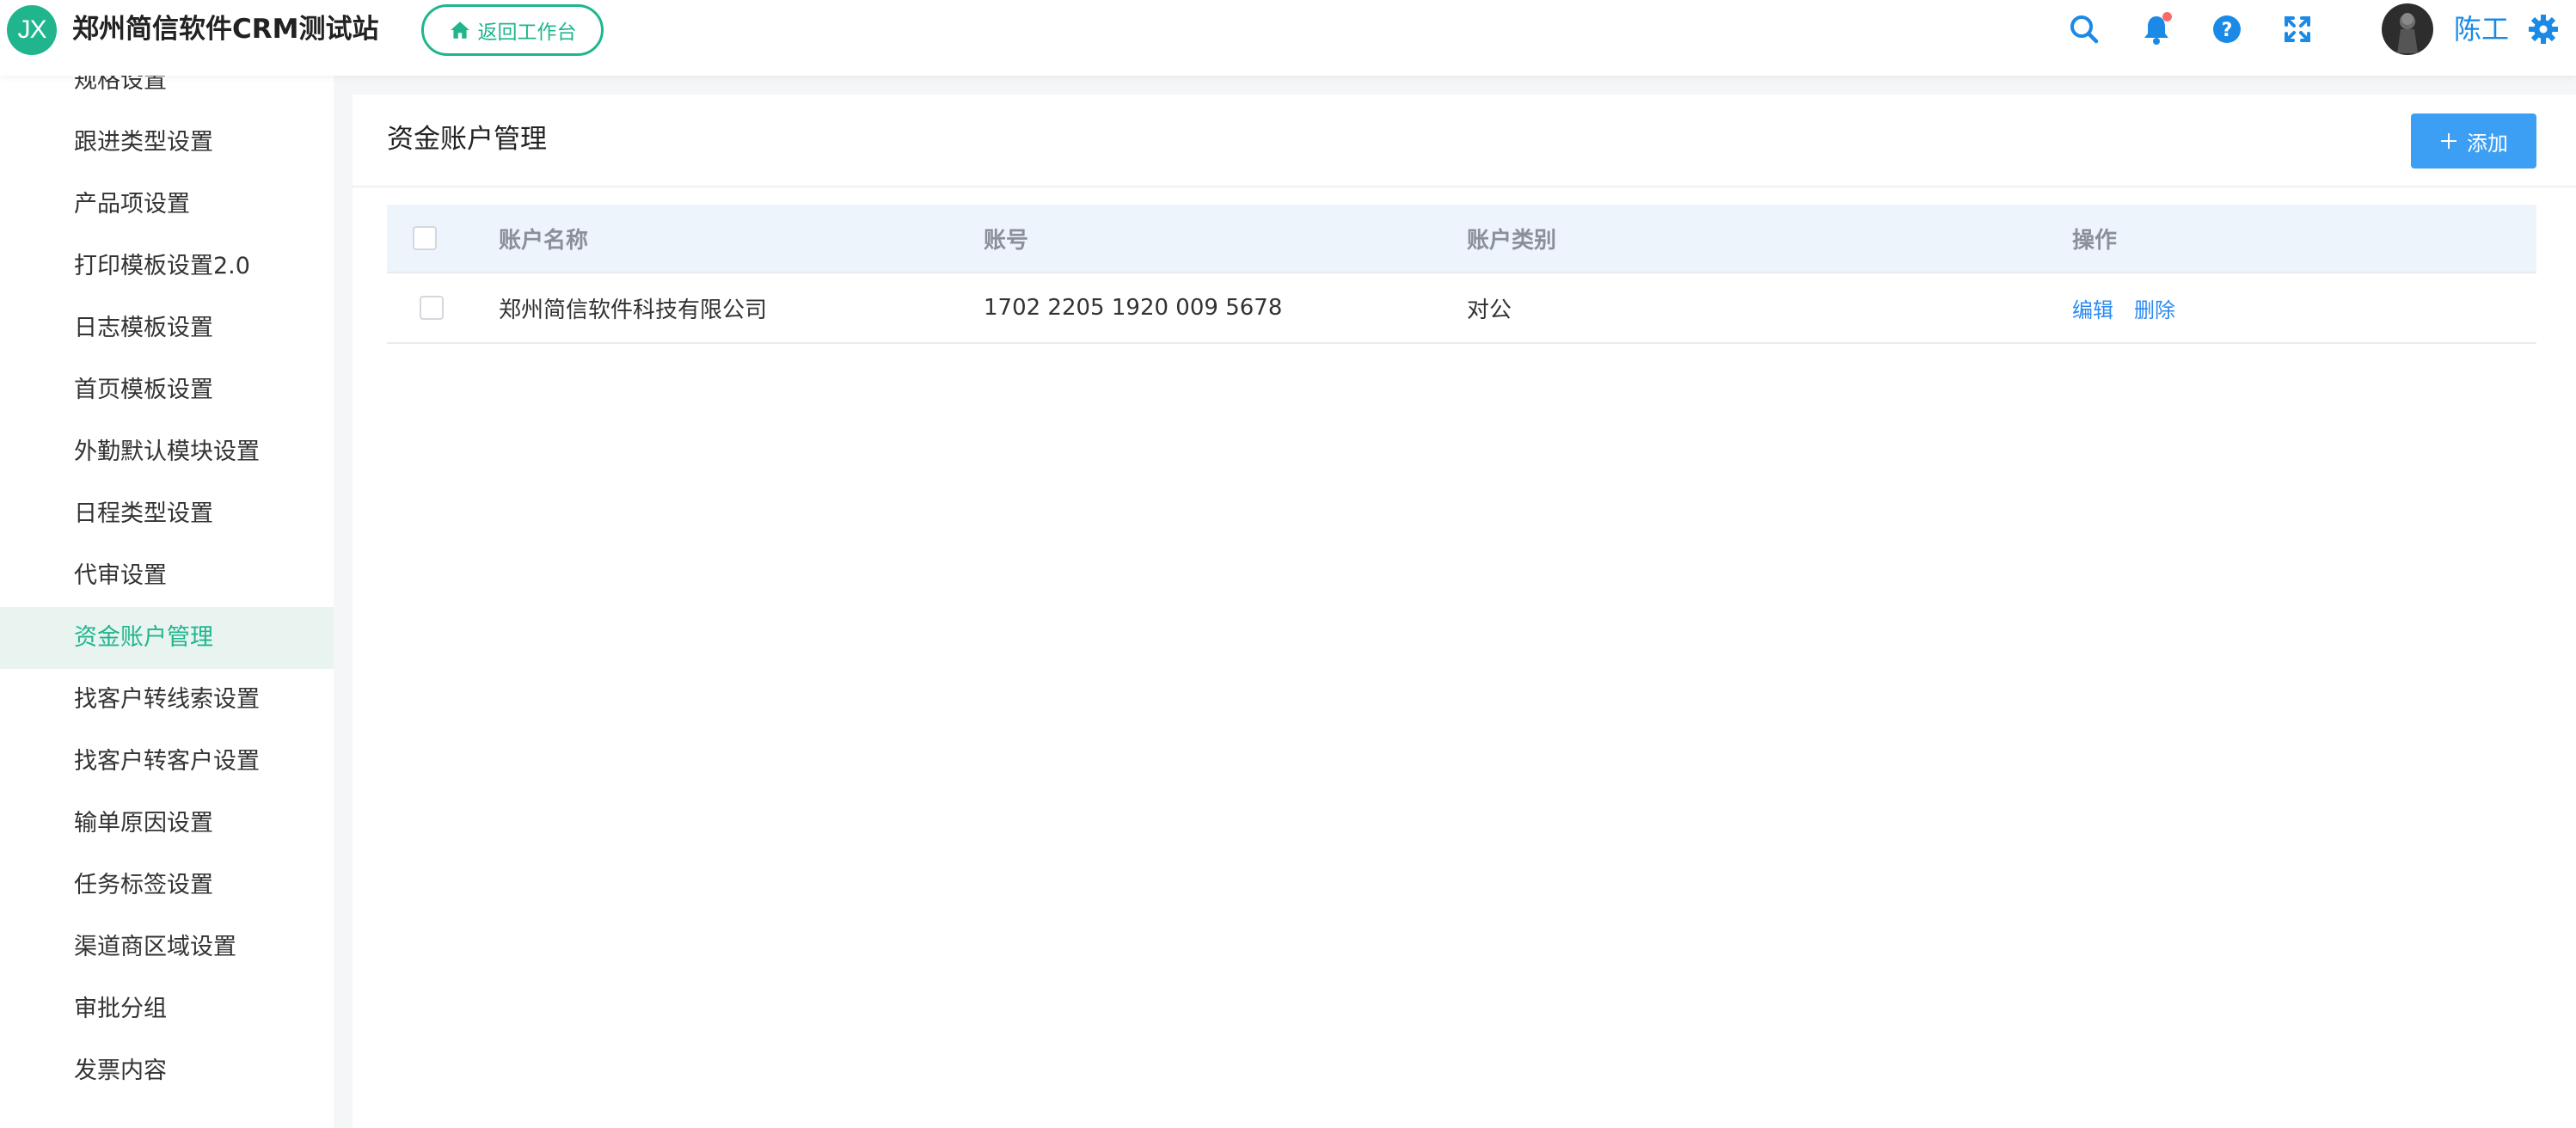  What do you see at coordinates (167, 947) in the screenshot?
I see `sidebar-item-channel-region: 渠道商区域设置` at bounding box center [167, 947].